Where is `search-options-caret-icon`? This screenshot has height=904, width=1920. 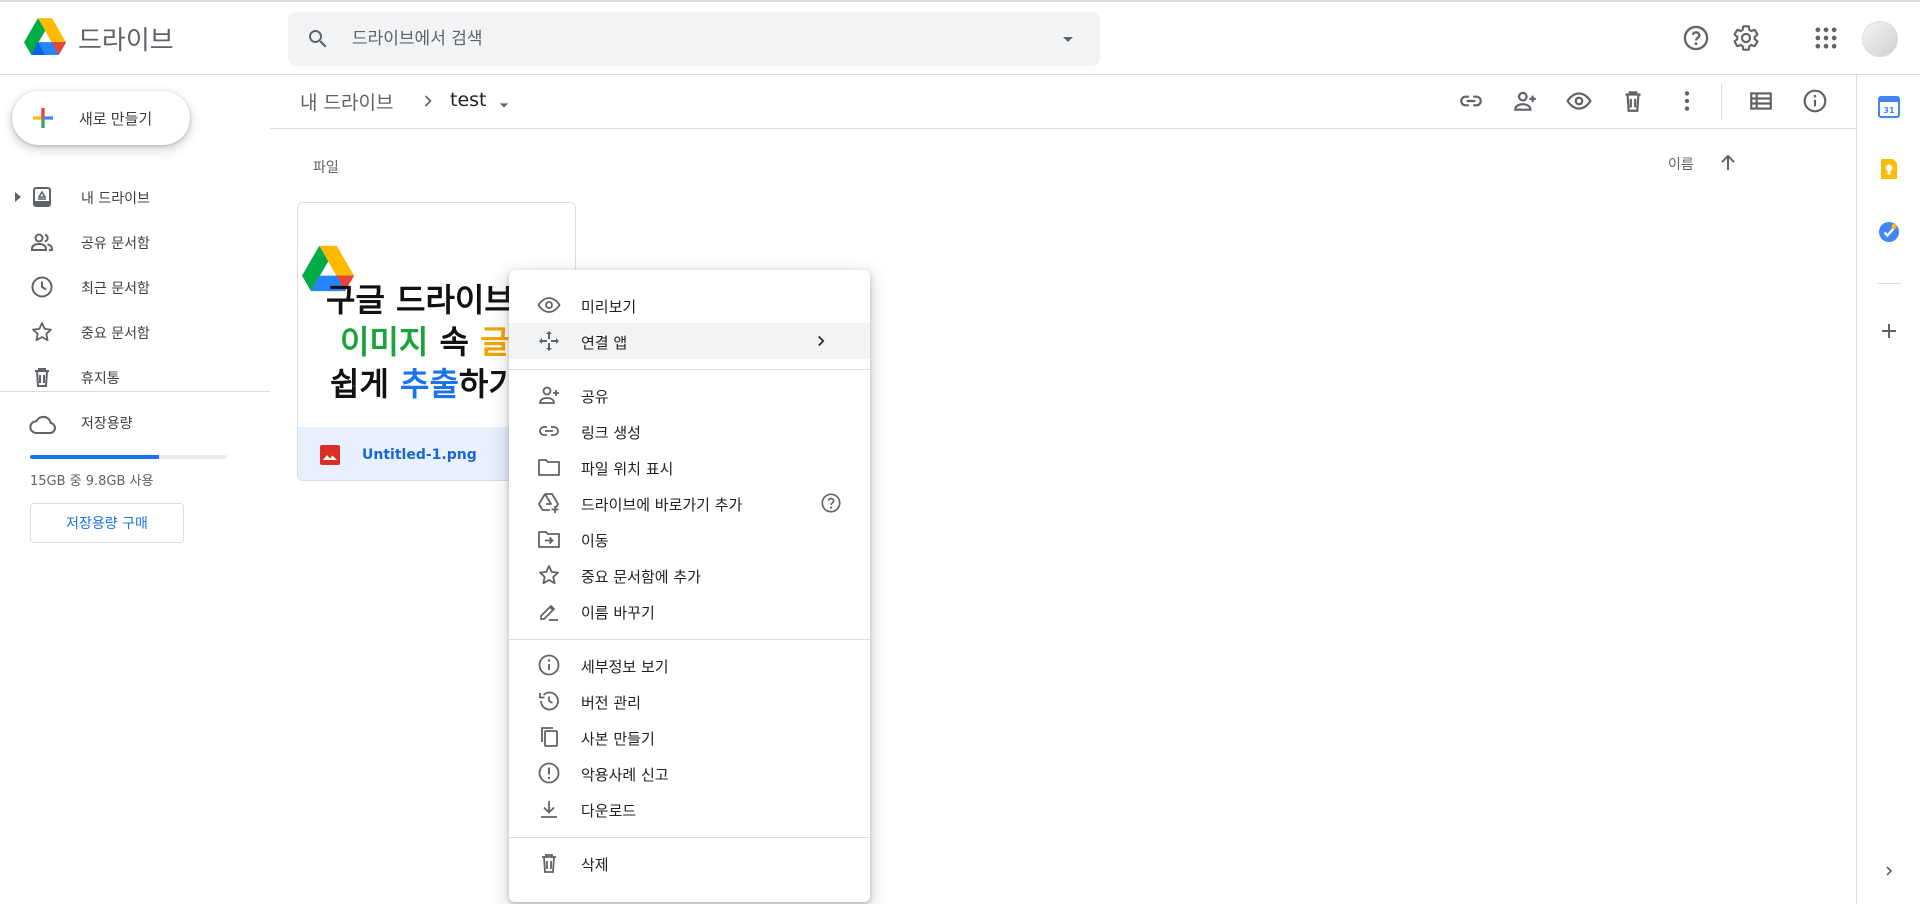 search-options-caret-icon is located at coordinates (1068, 39).